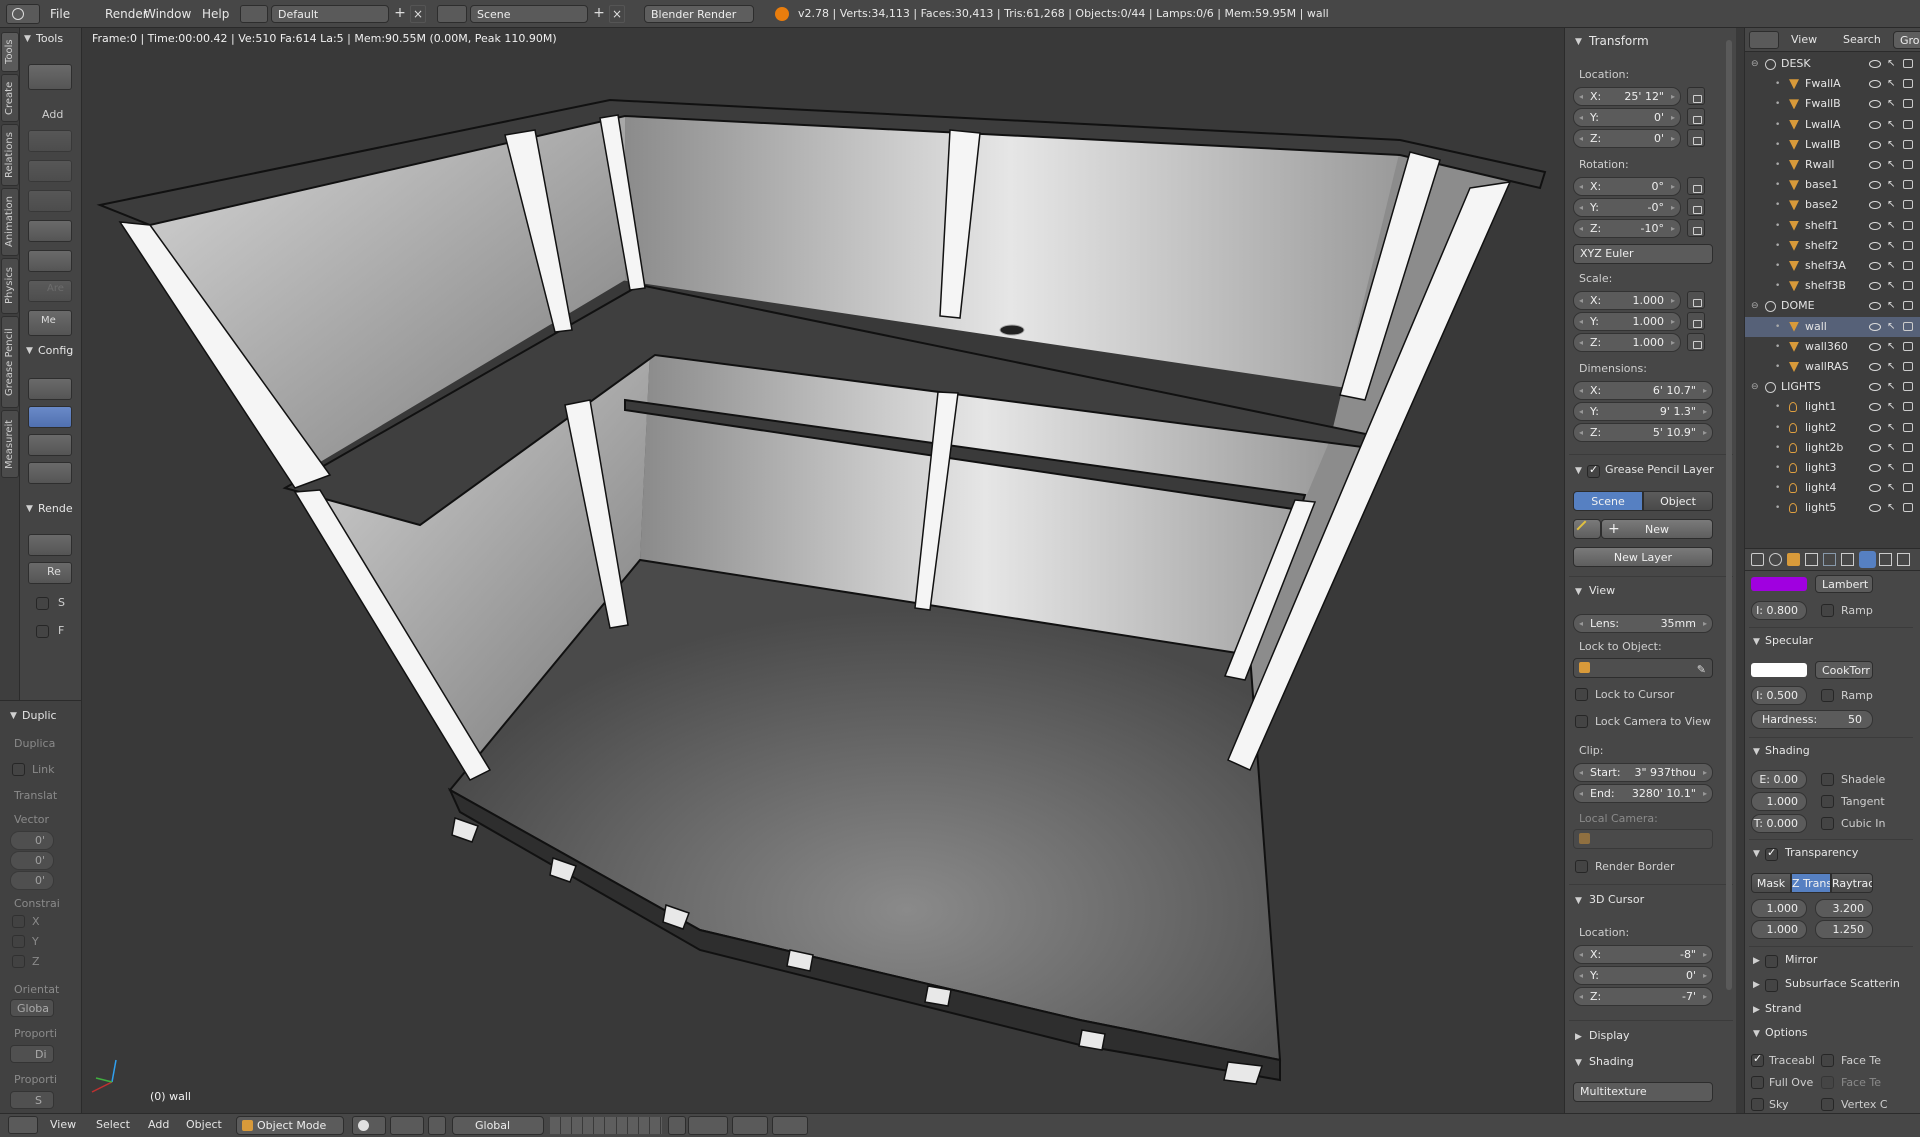  Describe the element at coordinates (1787, 750) in the screenshot. I see `shading-header: Shading` at that location.